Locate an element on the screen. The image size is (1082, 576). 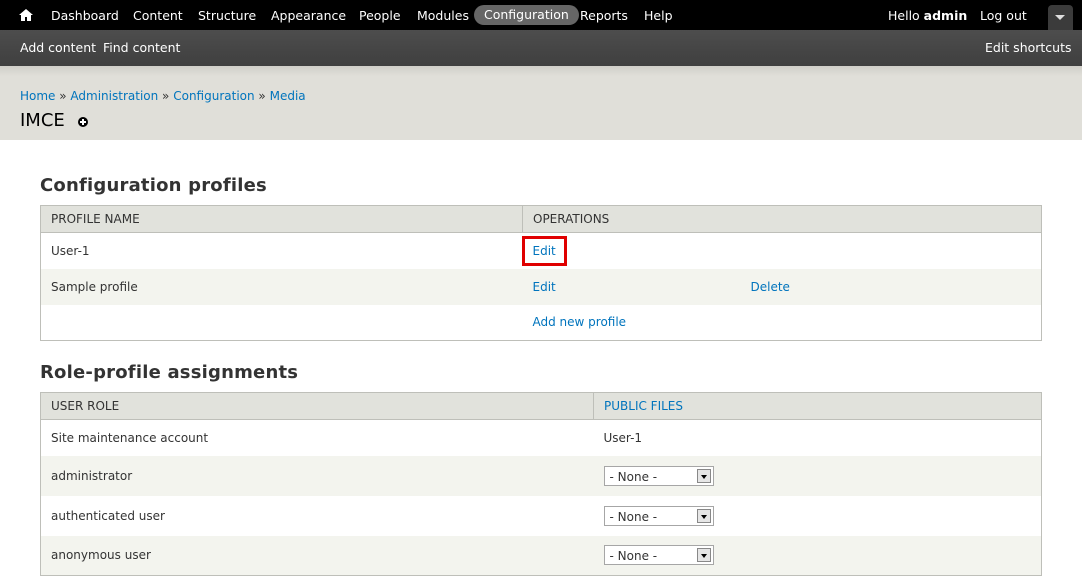
table-row: Sample profile Edit Delete is located at coordinates (541, 286).